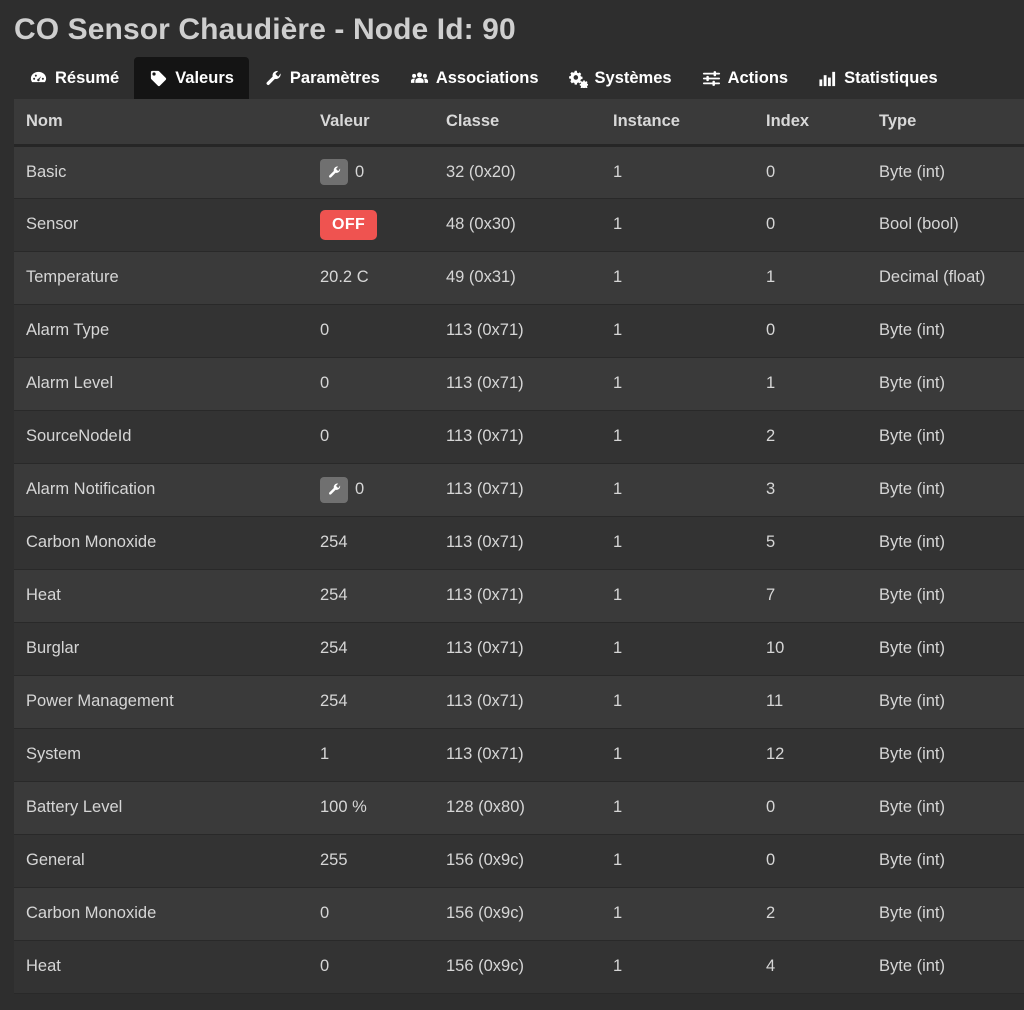 Image resolution: width=1024 pixels, height=1010 pixels. What do you see at coordinates (161, 437) in the screenshot?
I see `cell-nom: SourceNodeId` at bounding box center [161, 437].